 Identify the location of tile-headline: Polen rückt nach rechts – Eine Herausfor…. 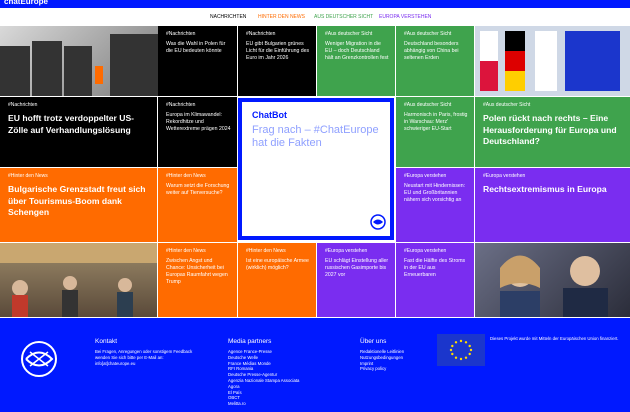
(550, 130).